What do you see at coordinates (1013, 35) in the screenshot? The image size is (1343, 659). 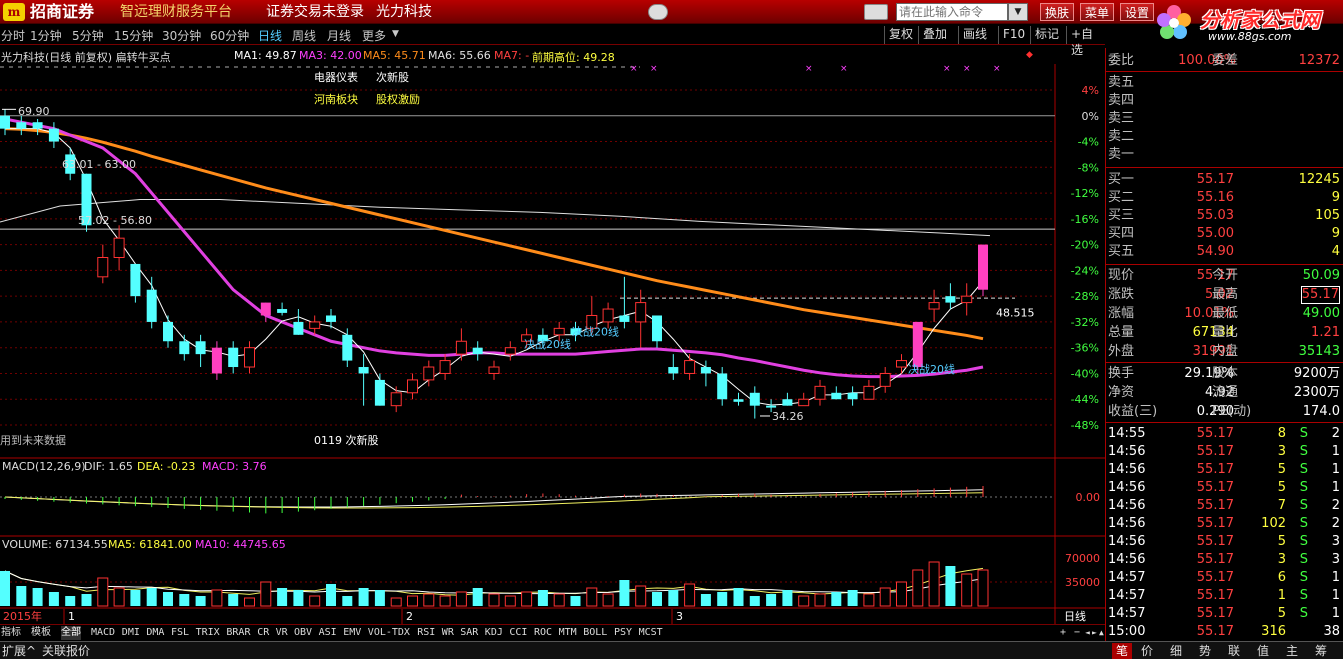 I see `f10-button: F10` at bounding box center [1013, 35].